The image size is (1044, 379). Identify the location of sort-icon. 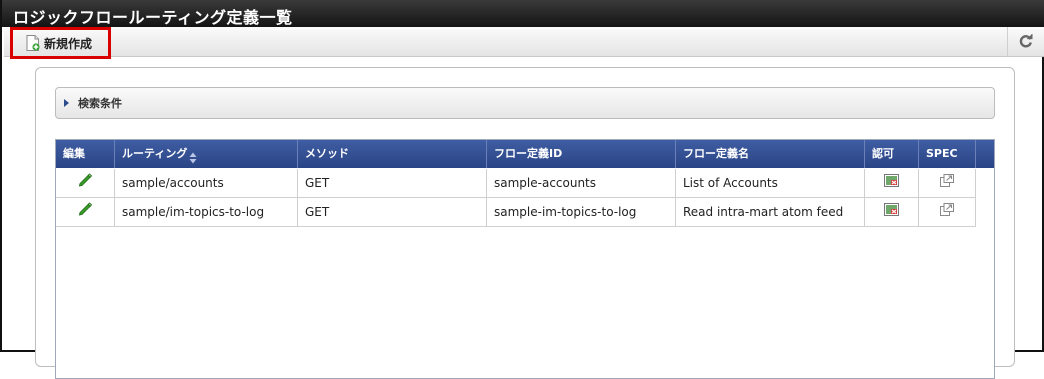
(193, 155).